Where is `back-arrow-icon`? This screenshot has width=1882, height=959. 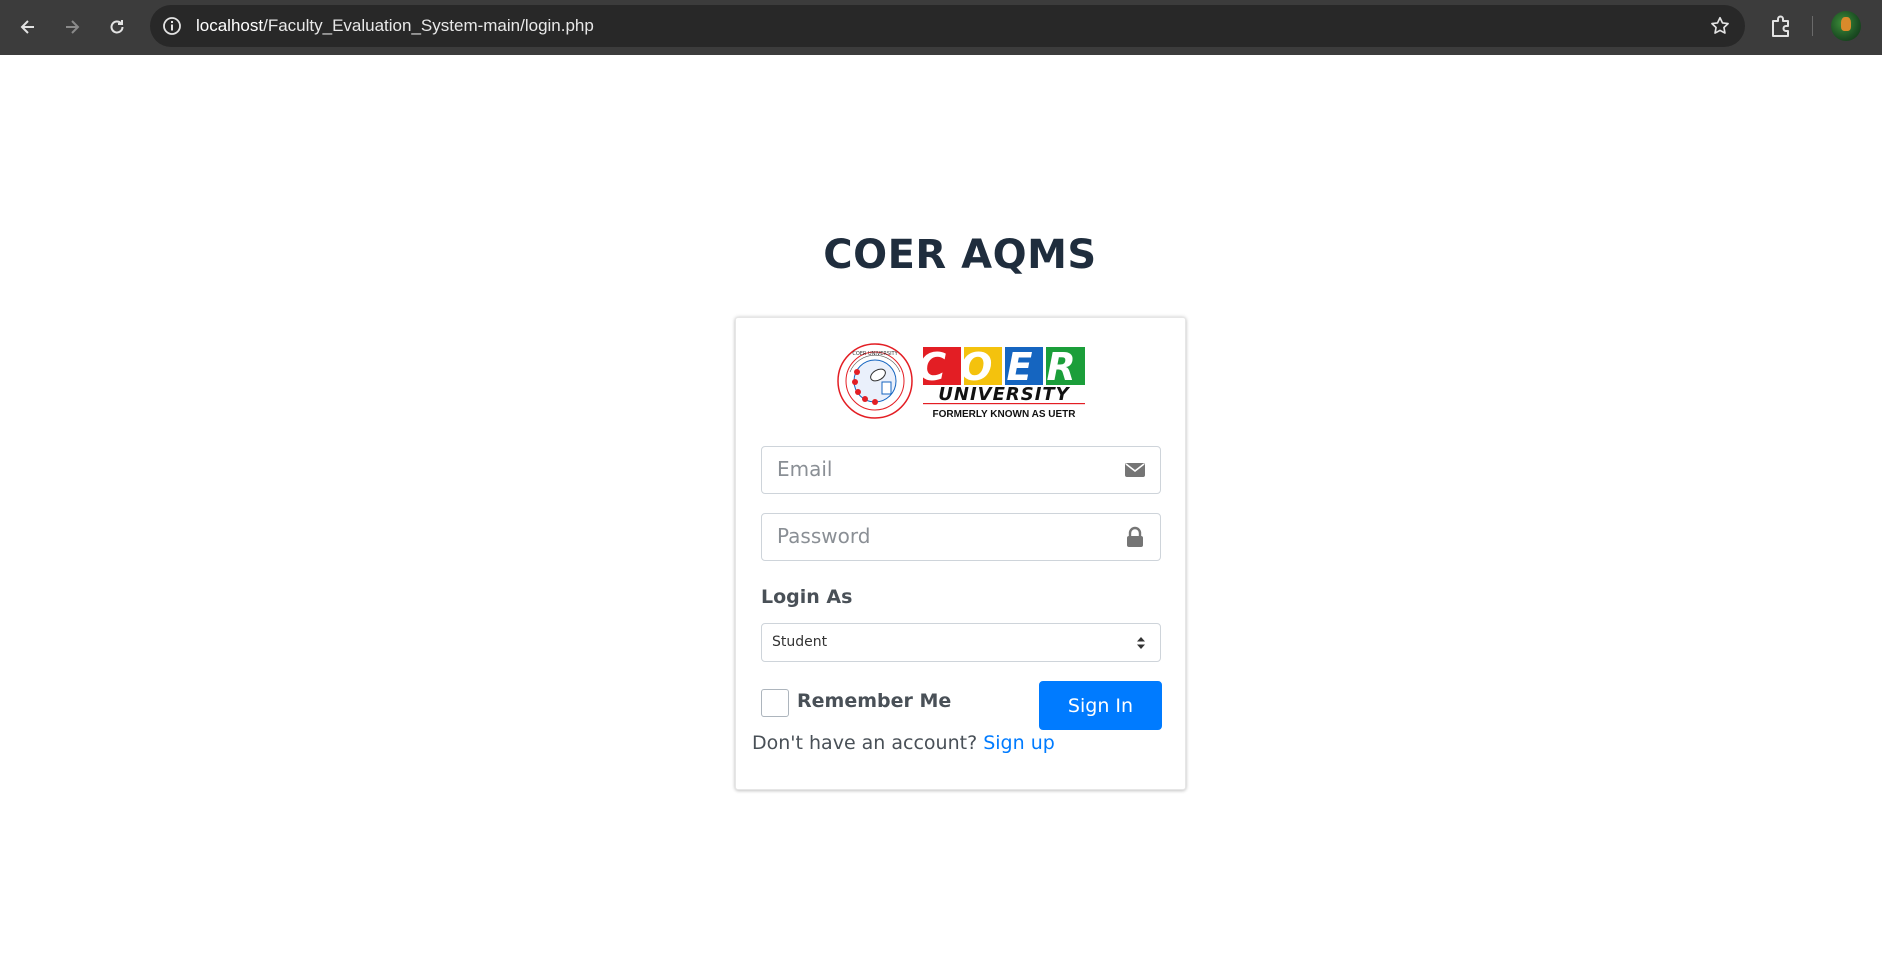
back-arrow-icon is located at coordinates (27, 27).